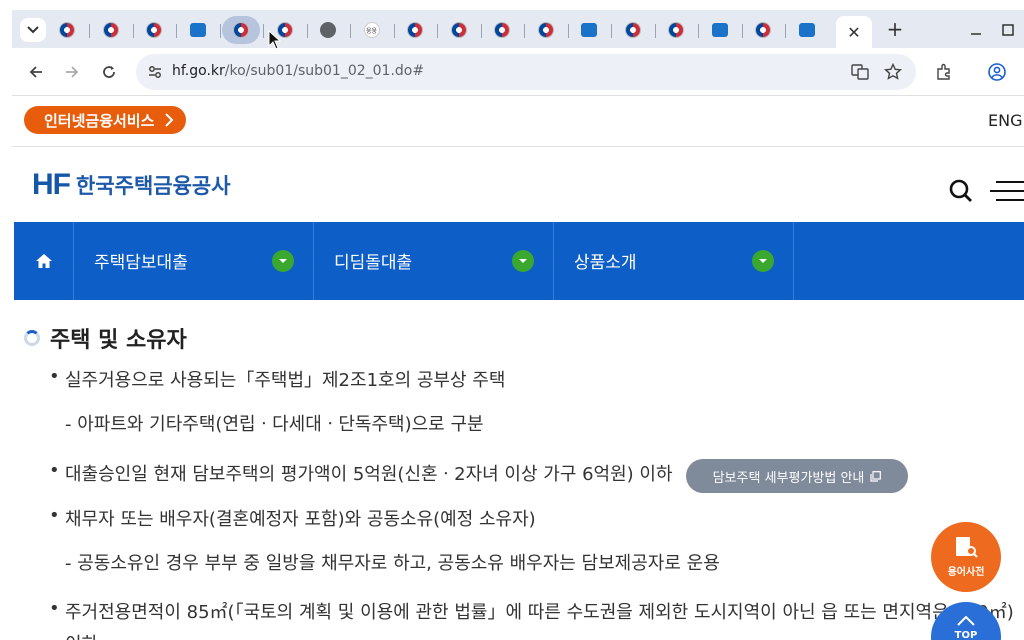 The image size is (1024, 640). Describe the element at coordinates (967, 547) in the screenshot. I see `book-search-icon` at that location.